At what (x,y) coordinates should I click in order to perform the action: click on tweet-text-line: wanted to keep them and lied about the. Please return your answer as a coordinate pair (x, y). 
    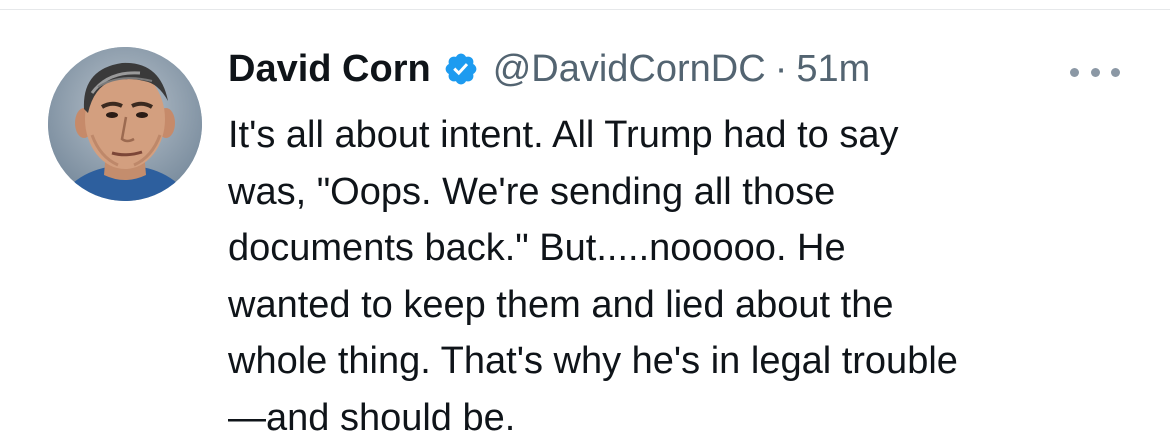
    Looking at the image, I should click on (678, 305).